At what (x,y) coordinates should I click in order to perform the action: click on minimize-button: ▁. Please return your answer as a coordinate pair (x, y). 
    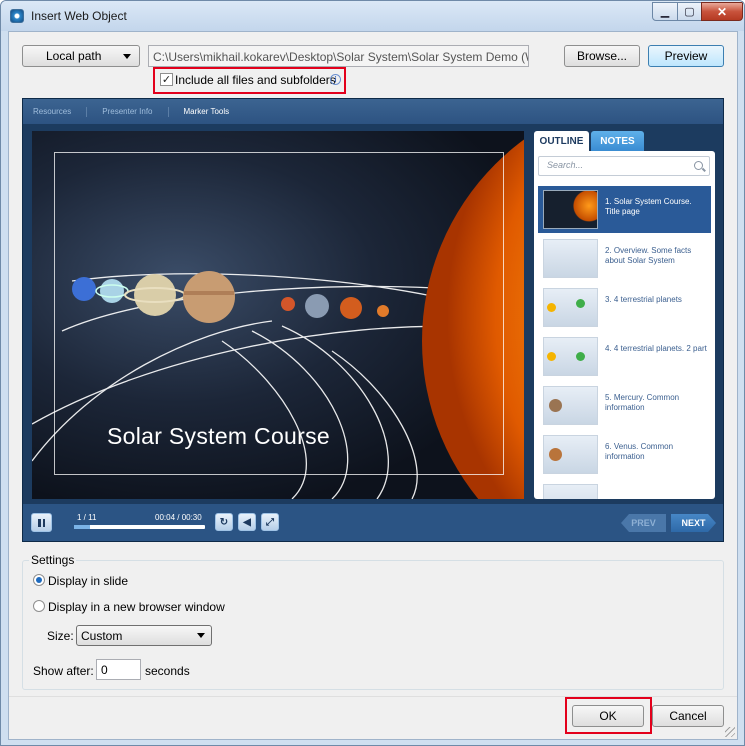
    Looking at the image, I should click on (665, 11).